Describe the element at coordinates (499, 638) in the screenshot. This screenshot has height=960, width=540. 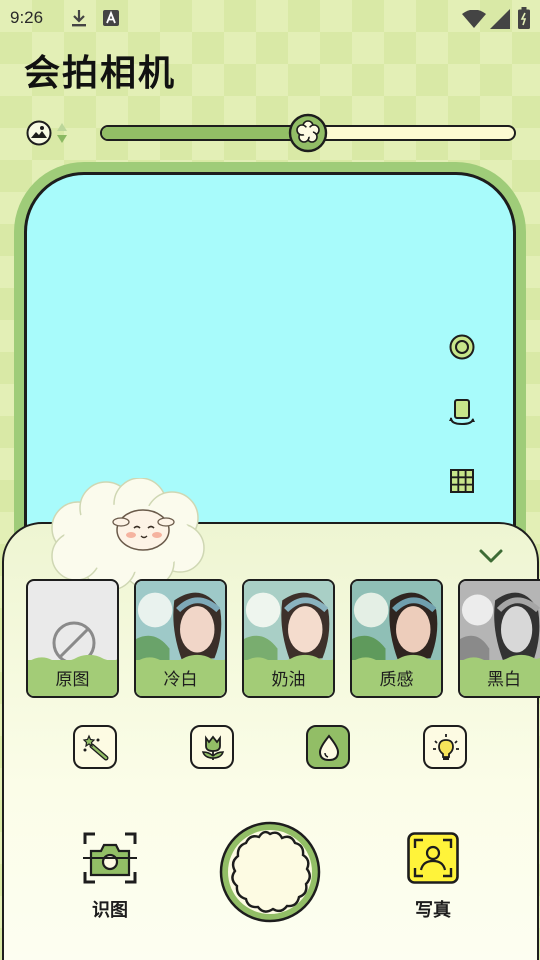
I see `filter-black-white: 黑白` at that location.